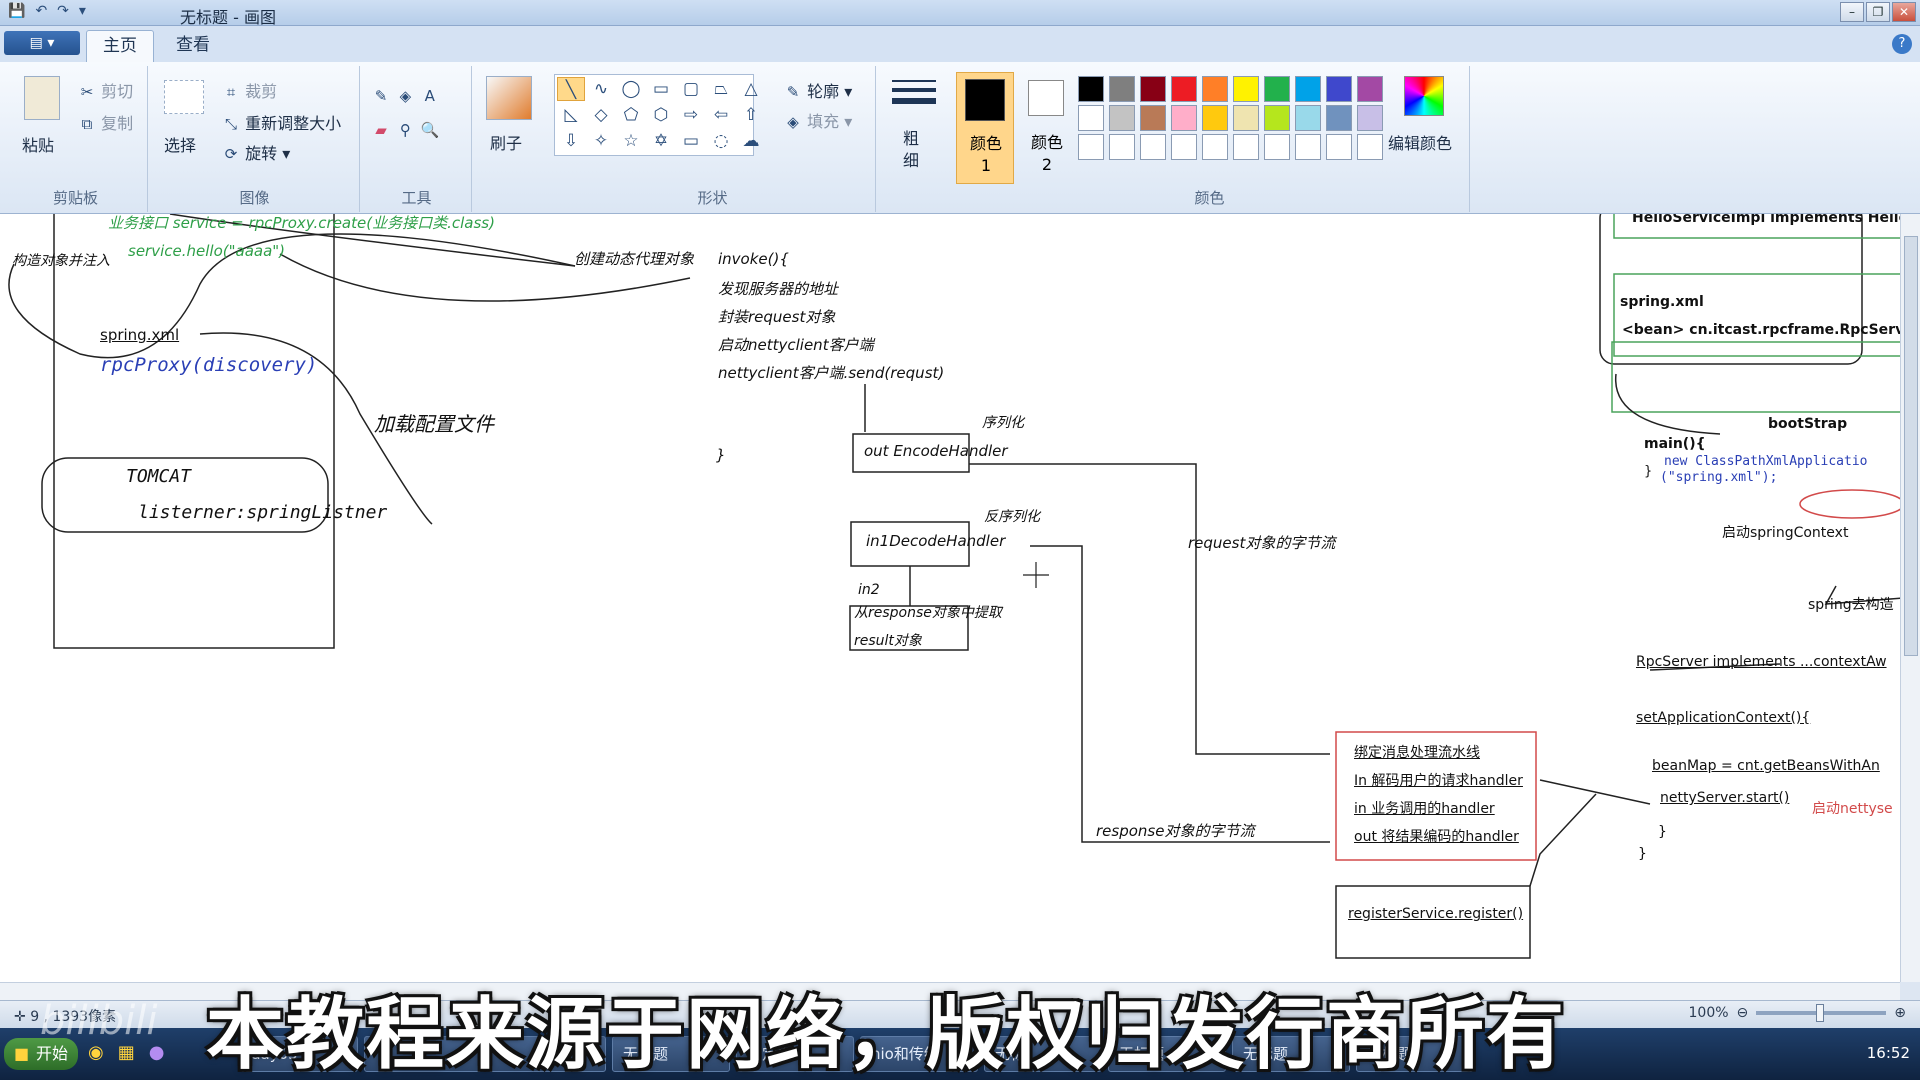 Image resolution: width=1920 pixels, height=1080 pixels. I want to click on tab-view: 查看, so click(193, 46).